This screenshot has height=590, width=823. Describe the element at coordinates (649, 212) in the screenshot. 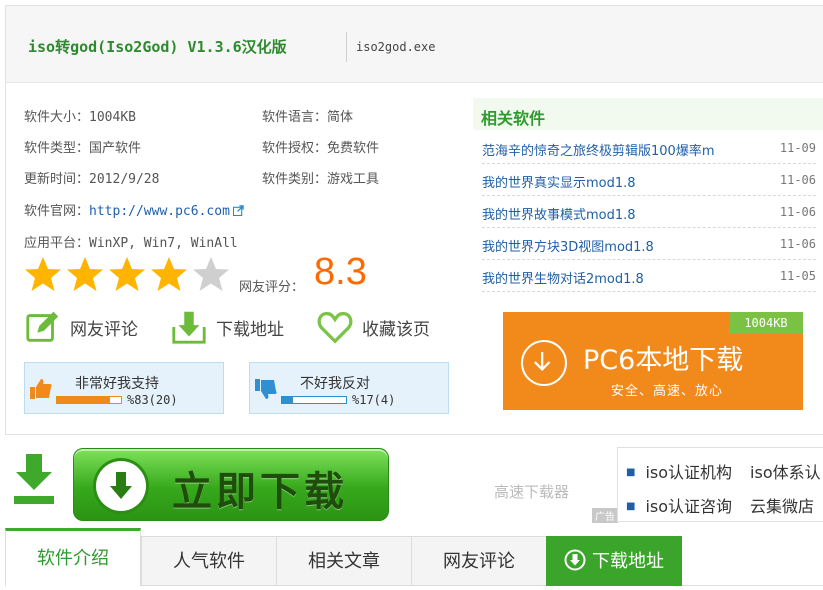

I see `related-item: 我的世界故事模式mod1.8 11-06` at that location.